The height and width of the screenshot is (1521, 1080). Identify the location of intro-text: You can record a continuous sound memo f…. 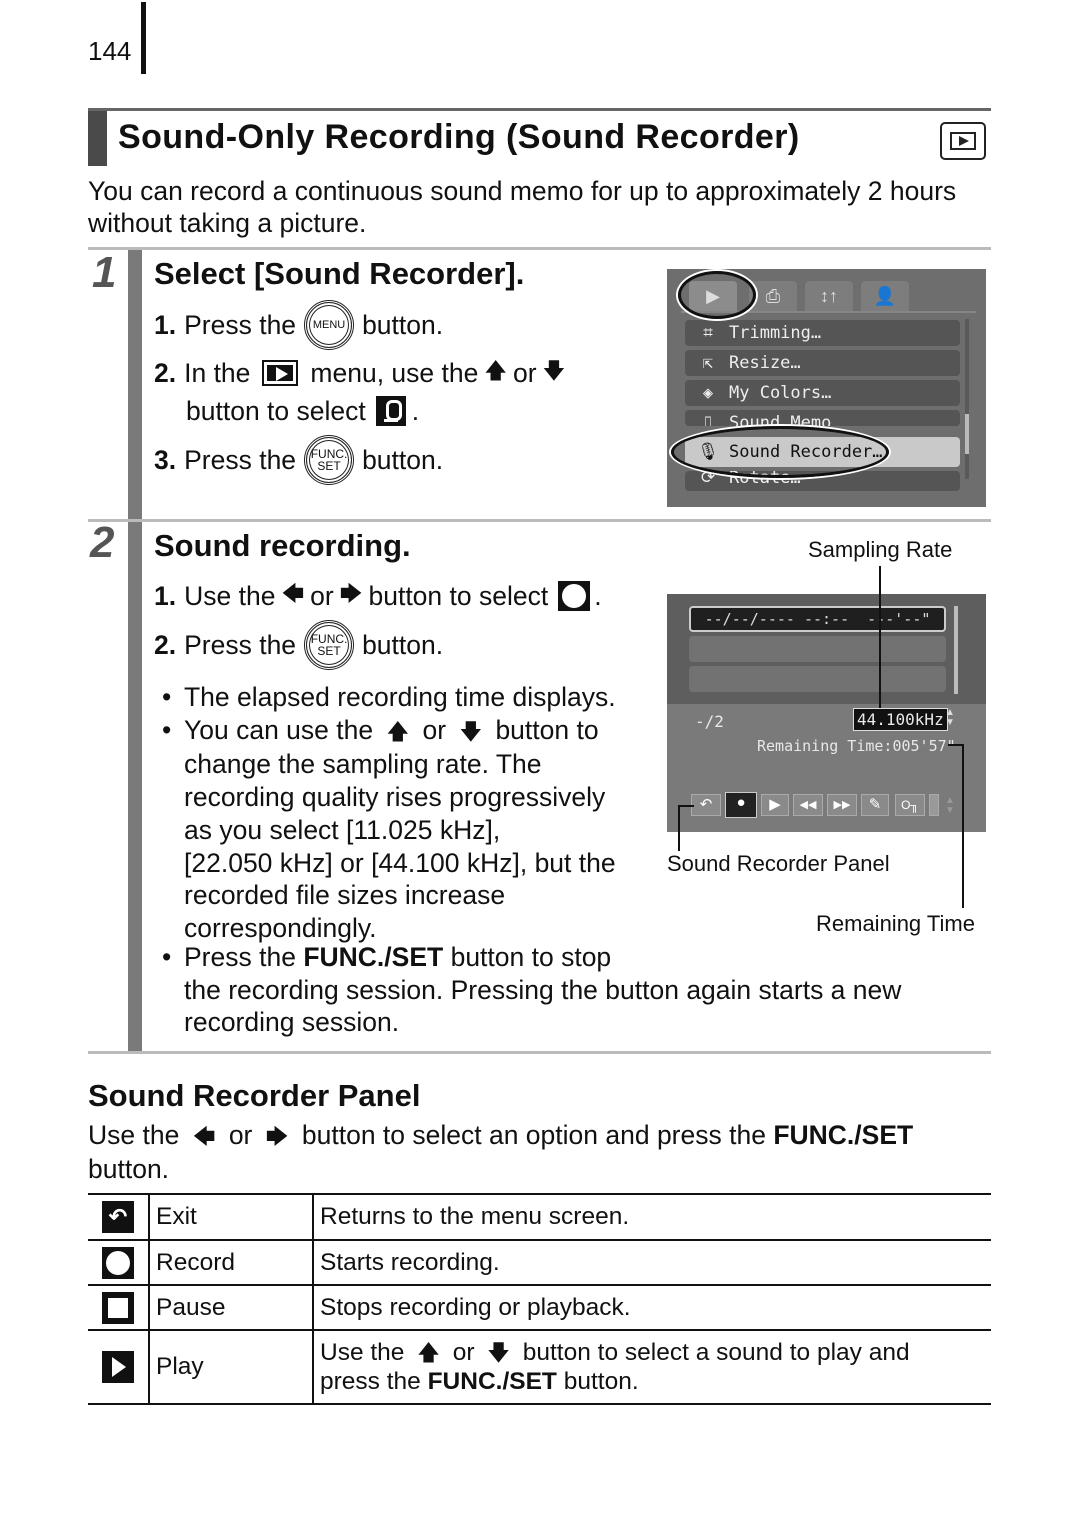
(522, 207).